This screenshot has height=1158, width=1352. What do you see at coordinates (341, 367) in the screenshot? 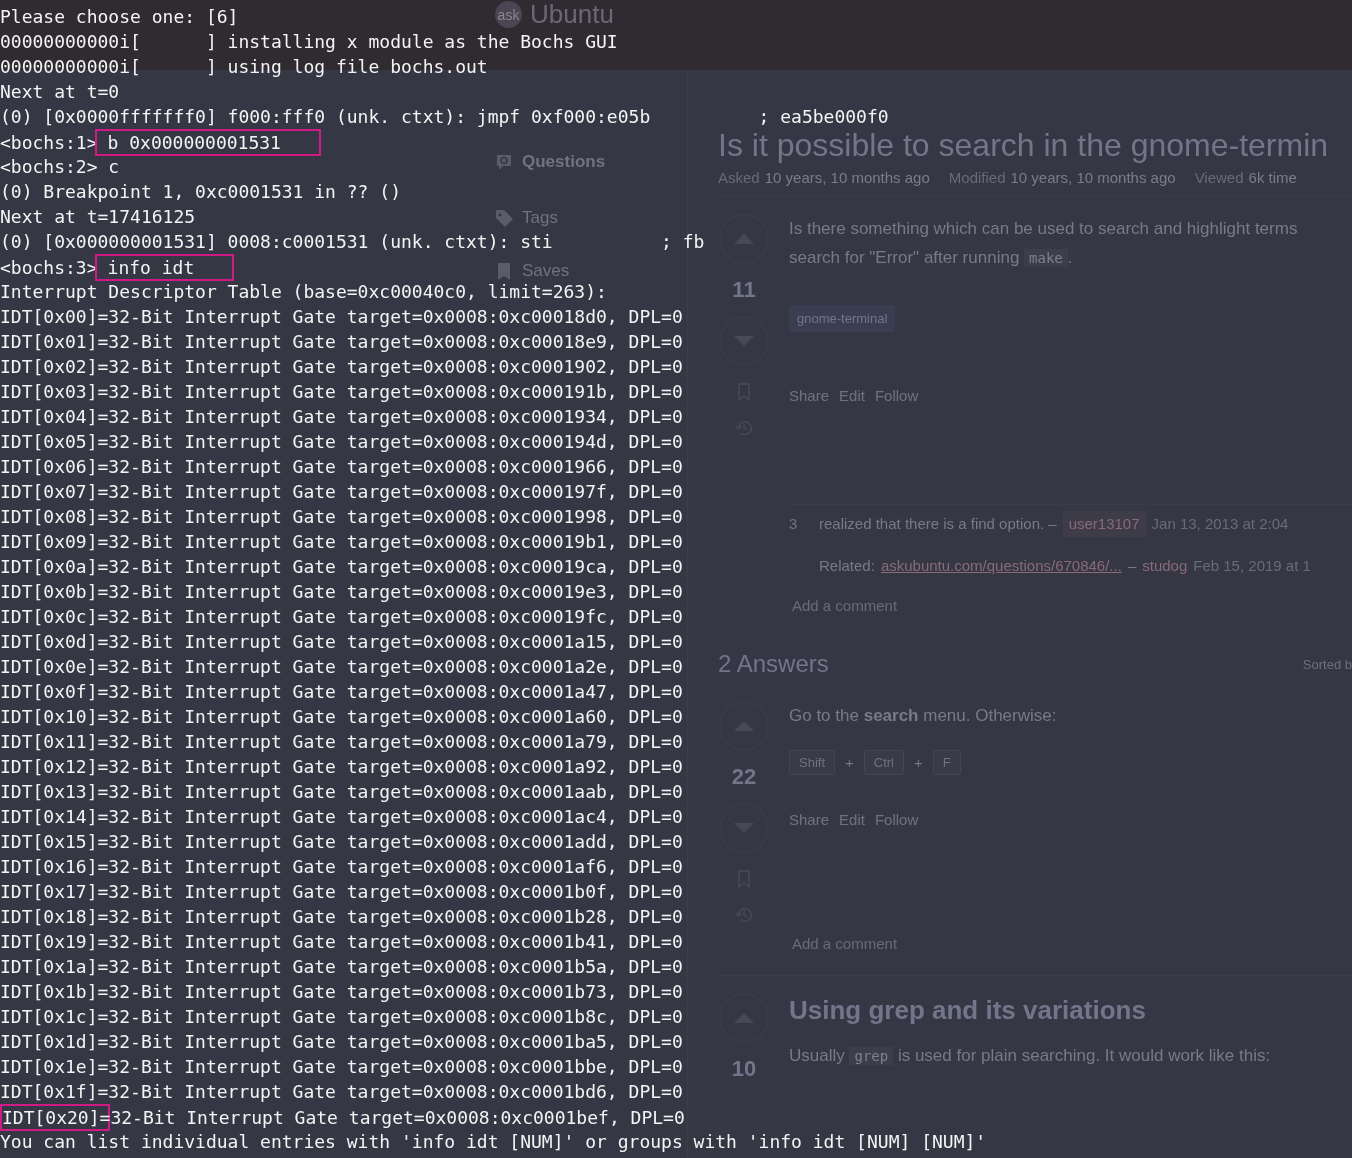
I see `terminal-line: IDT[0x02]=32-Bit Interrupt Gate target=0x0008:0xc0001902, DPL=0` at bounding box center [341, 367].